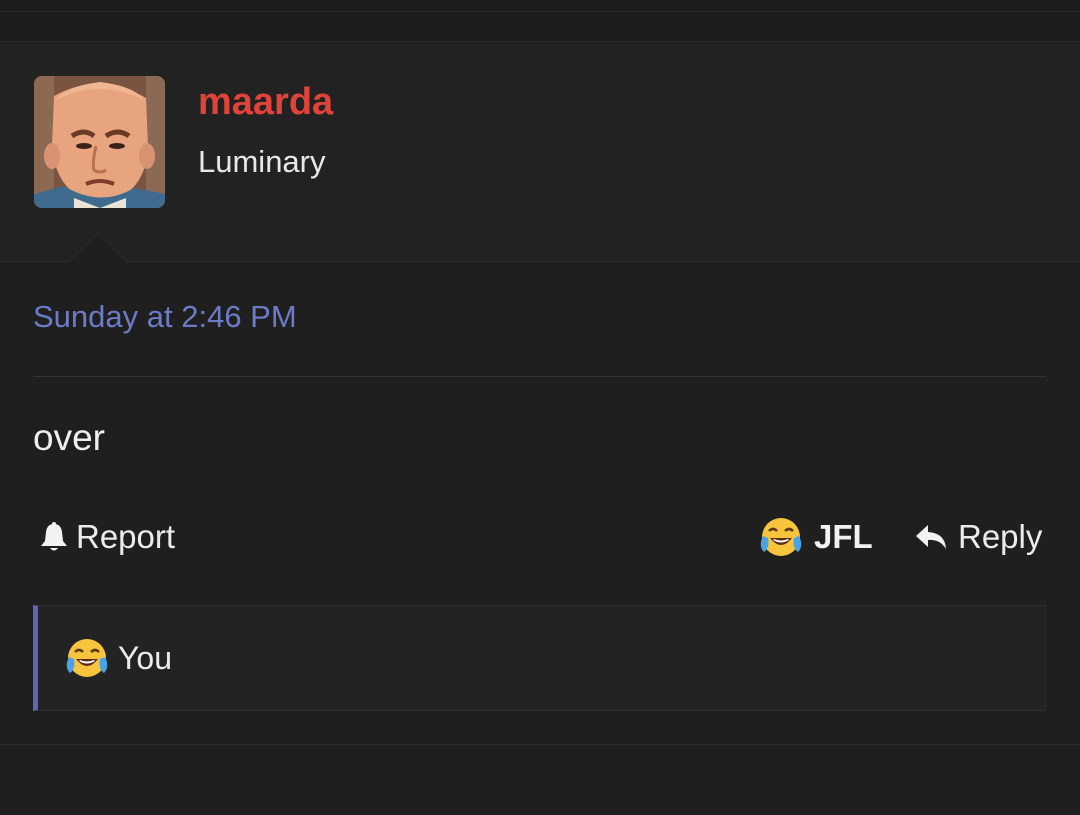 The width and height of the screenshot is (1080, 815). Describe the element at coordinates (165, 317) in the screenshot. I see `post-date-link: Sunday at 2:46 PM` at that location.